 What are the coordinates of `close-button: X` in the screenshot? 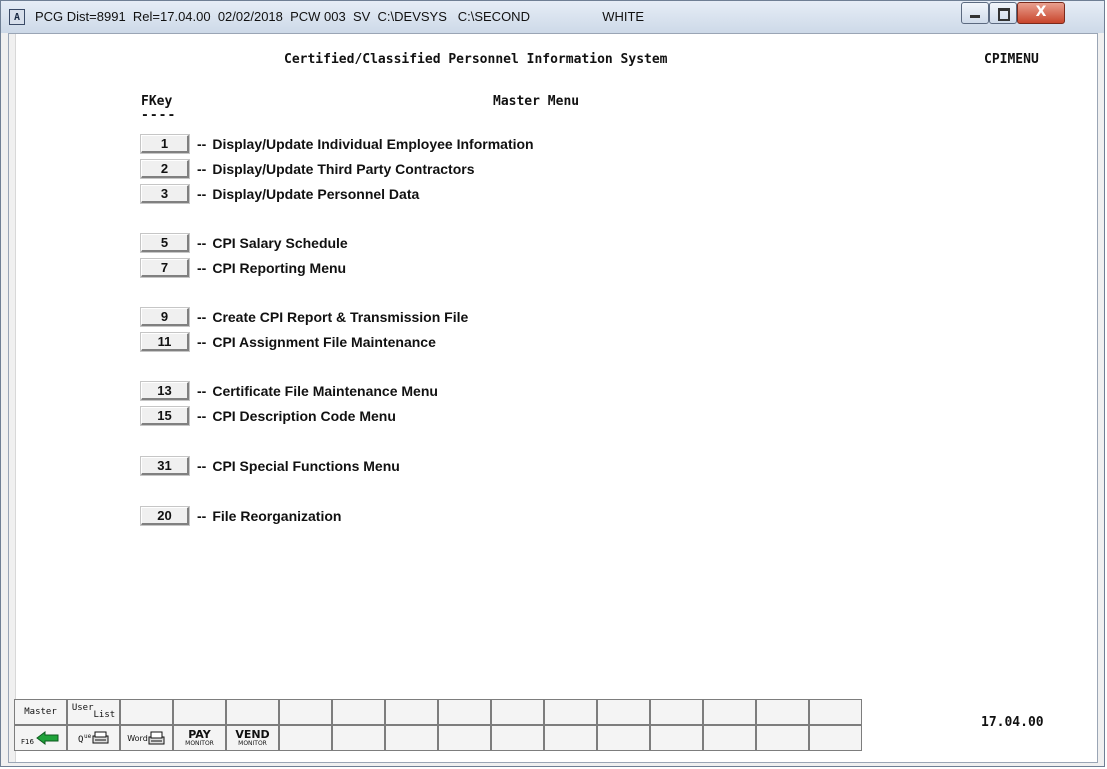 It's located at (1041, 13).